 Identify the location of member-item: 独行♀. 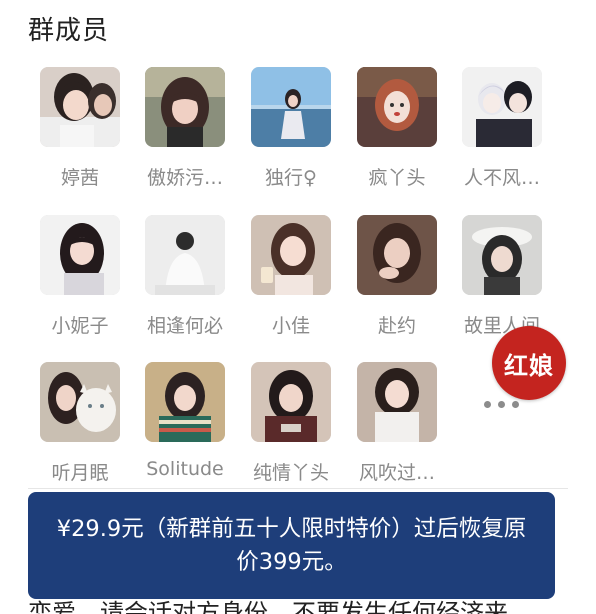
(291, 128).